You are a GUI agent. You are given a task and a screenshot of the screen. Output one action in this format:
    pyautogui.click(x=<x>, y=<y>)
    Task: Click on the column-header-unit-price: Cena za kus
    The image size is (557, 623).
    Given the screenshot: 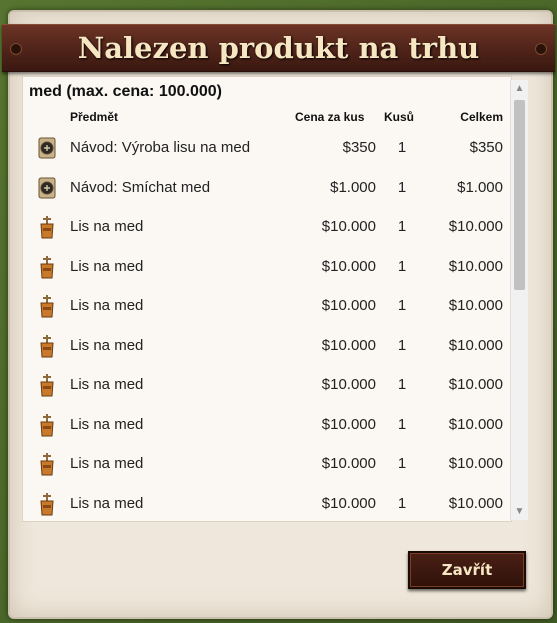 What is the action you would take?
    pyautogui.click(x=330, y=117)
    